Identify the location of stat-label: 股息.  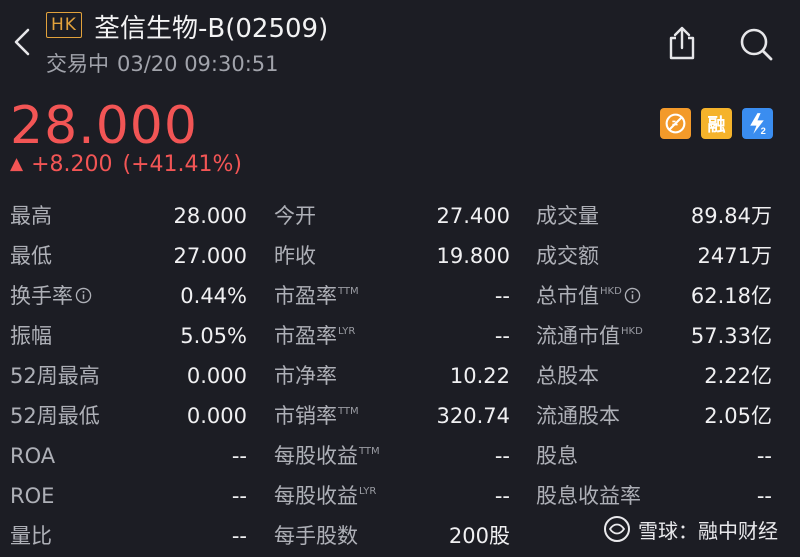
(557, 456).